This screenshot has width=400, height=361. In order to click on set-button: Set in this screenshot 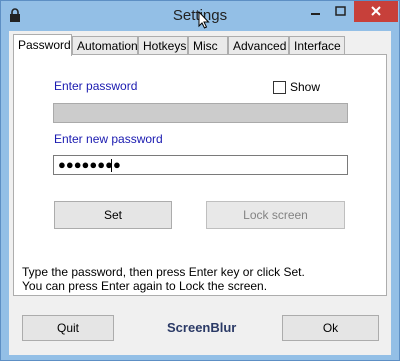, I will do `click(113, 215)`.